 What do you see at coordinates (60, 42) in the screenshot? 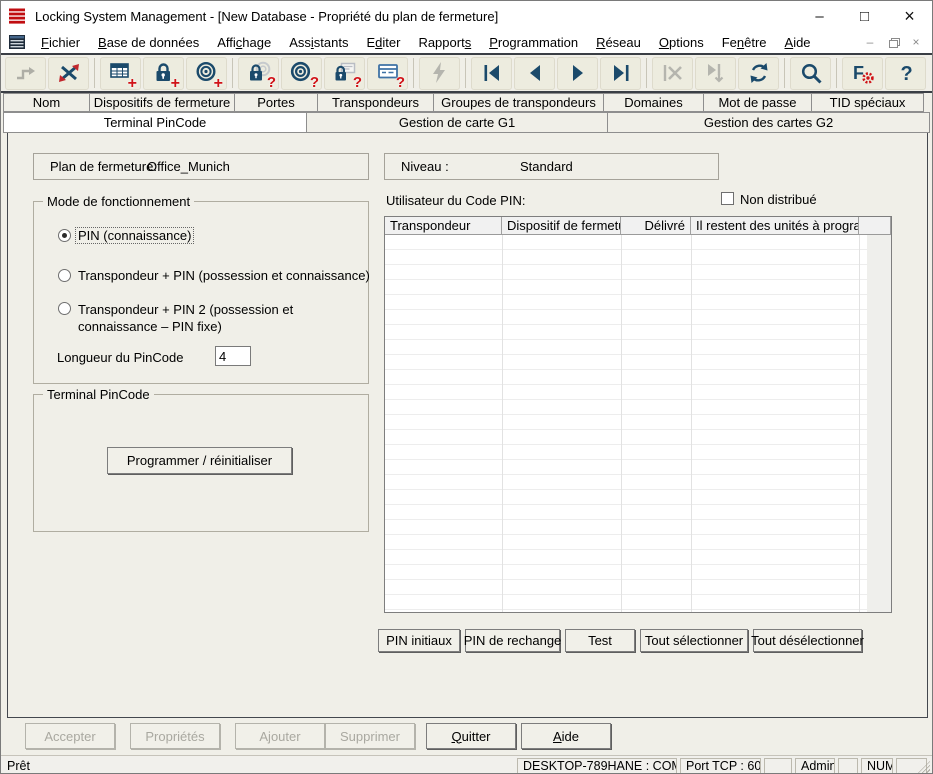
I see `menu-fichier: Fichier` at bounding box center [60, 42].